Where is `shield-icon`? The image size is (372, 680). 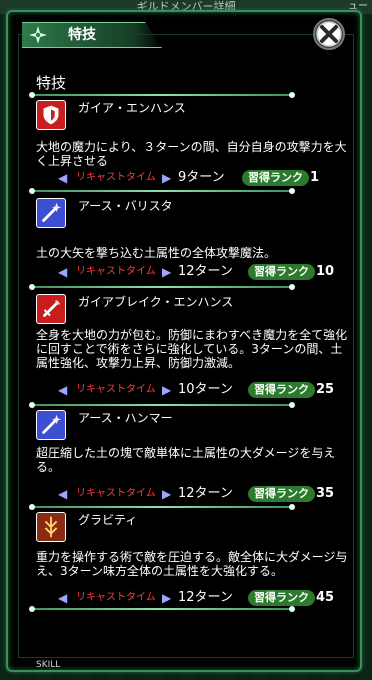 shield-icon is located at coordinates (51, 115).